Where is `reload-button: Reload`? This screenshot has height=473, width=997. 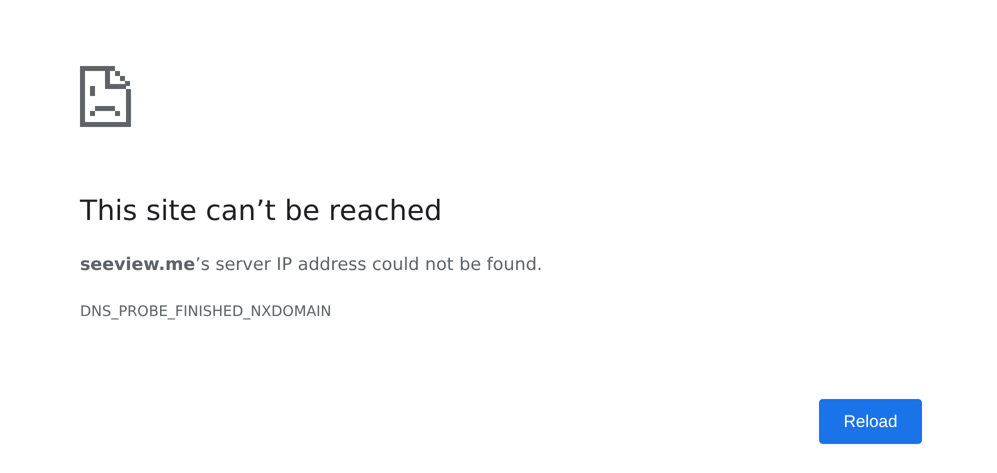
reload-button: Reload is located at coordinates (870, 421).